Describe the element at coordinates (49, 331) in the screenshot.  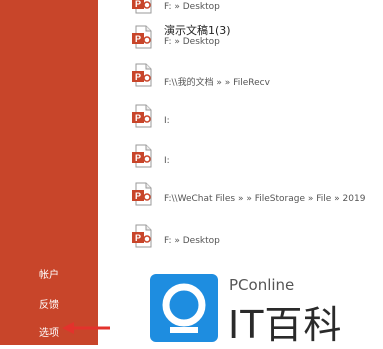
I see `sidebar-item-options: 选项` at that location.